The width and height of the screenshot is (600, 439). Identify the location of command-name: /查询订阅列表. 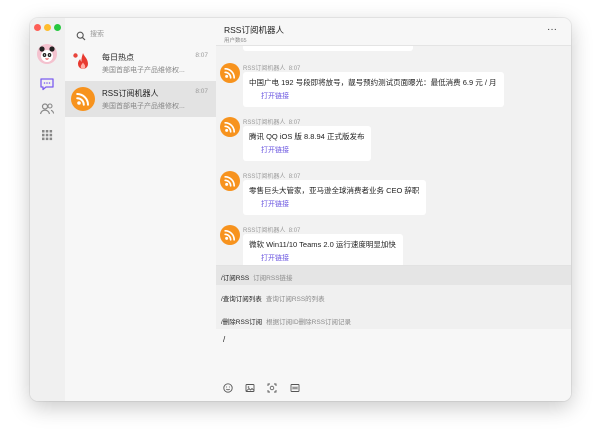
(241, 299).